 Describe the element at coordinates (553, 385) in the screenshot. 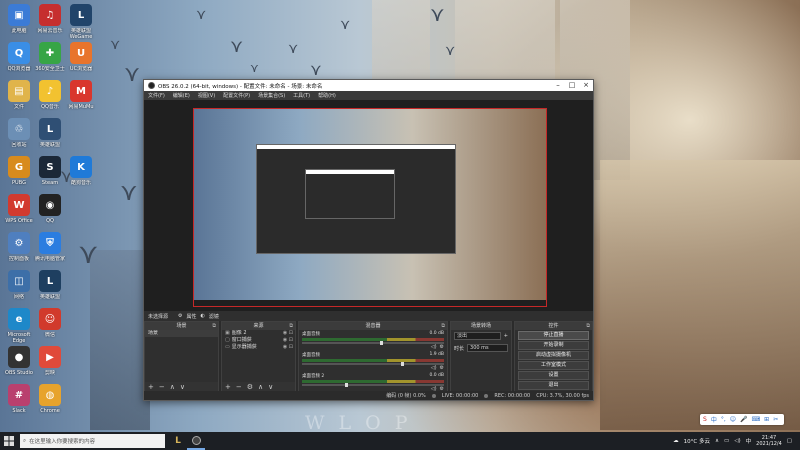

I see `control-button: 退出` at that location.